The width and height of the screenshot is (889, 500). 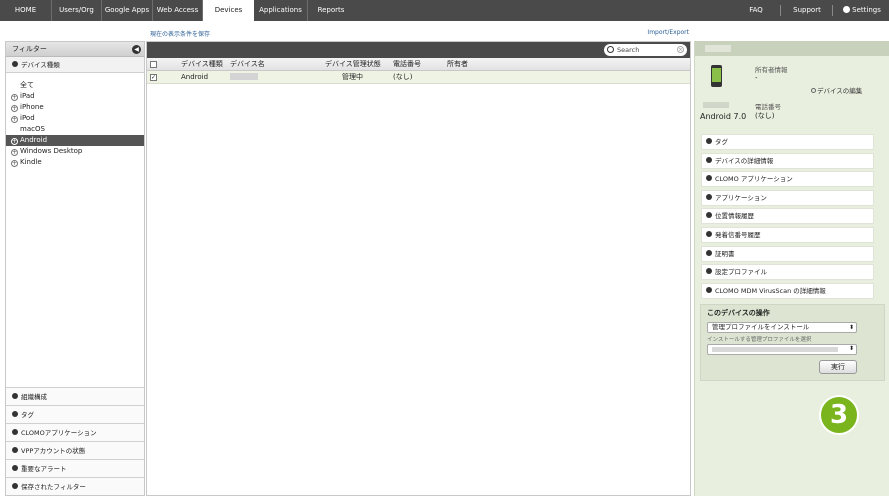 What do you see at coordinates (26, 10) in the screenshot?
I see `tab-home: HOME` at bounding box center [26, 10].